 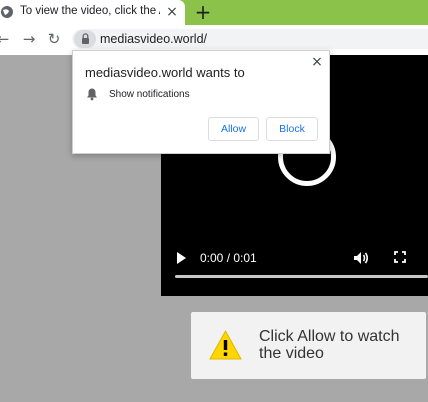 What do you see at coordinates (5, 39) in the screenshot?
I see `back-button: ←` at bounding box center [5, 39].